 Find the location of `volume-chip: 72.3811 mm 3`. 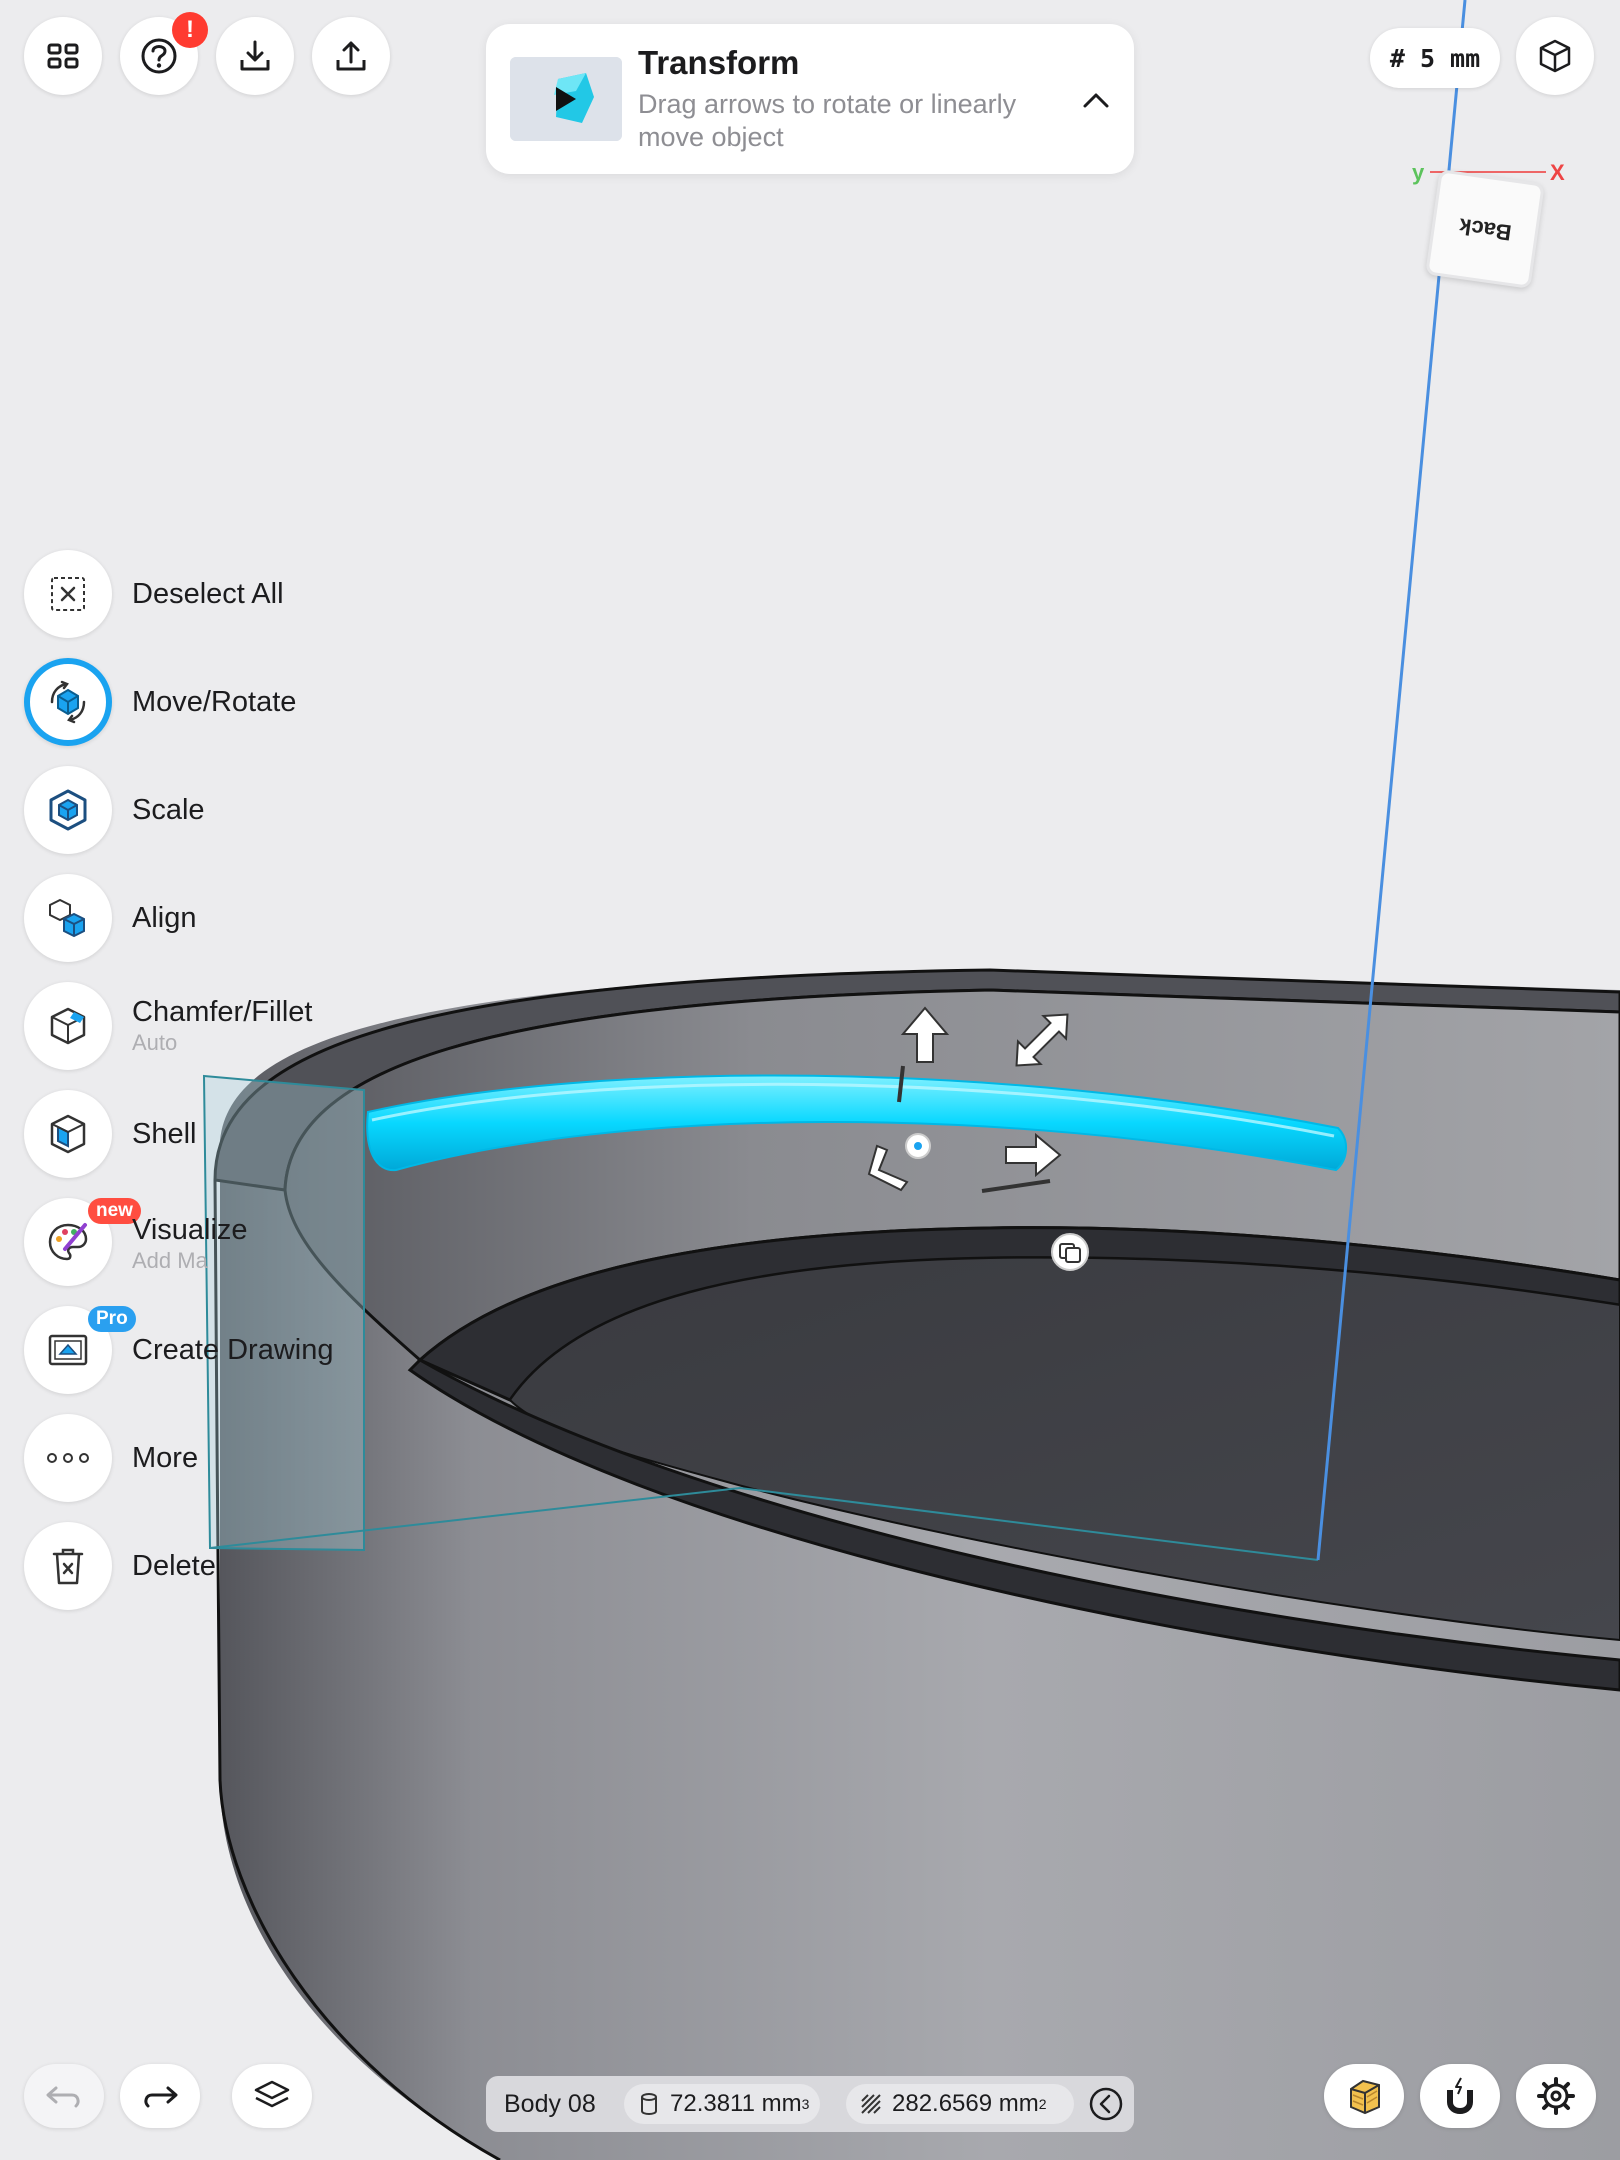

volume-chip: 72.3811 mm 3 is located at coordinates (722, 2104).